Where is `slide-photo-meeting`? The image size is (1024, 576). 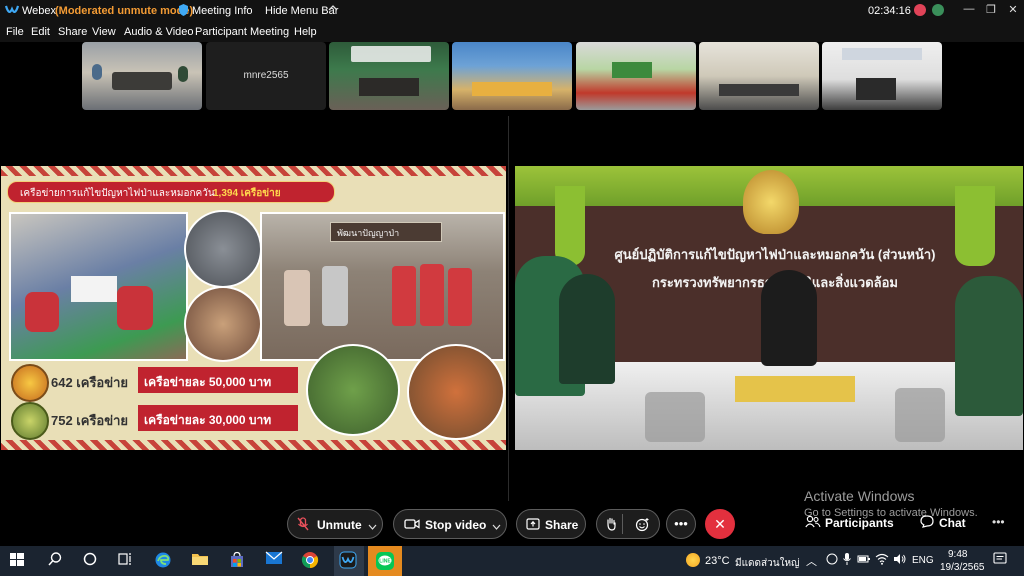
slide-photo-meeting is located at coordinates (98, 286).